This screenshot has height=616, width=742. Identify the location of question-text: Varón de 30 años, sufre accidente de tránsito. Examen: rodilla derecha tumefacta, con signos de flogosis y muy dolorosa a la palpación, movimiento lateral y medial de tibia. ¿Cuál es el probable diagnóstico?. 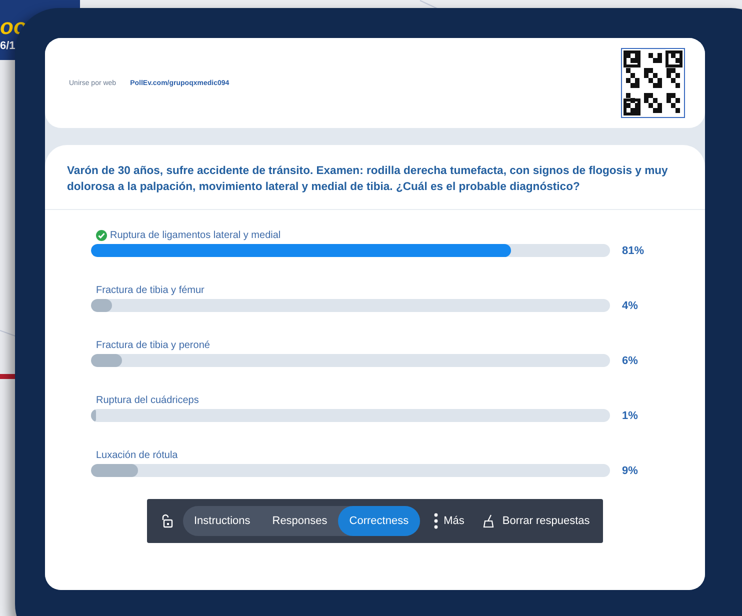
(375, 177).